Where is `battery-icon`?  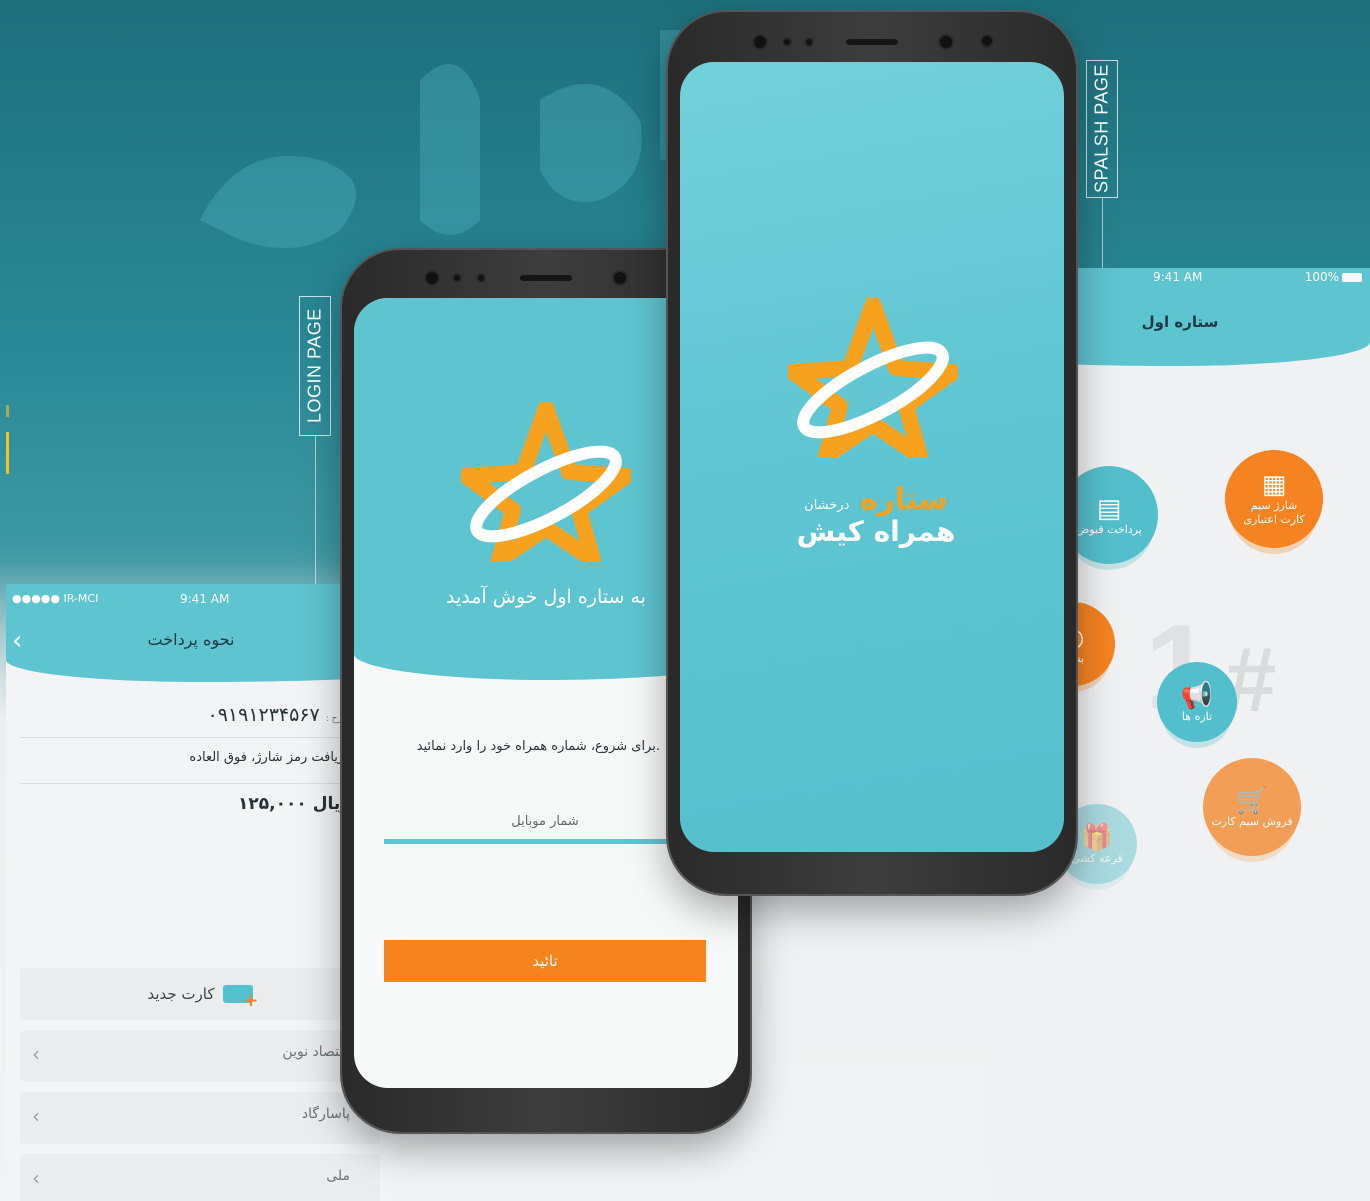
battery-icon is located at coordinates (1352, 277).